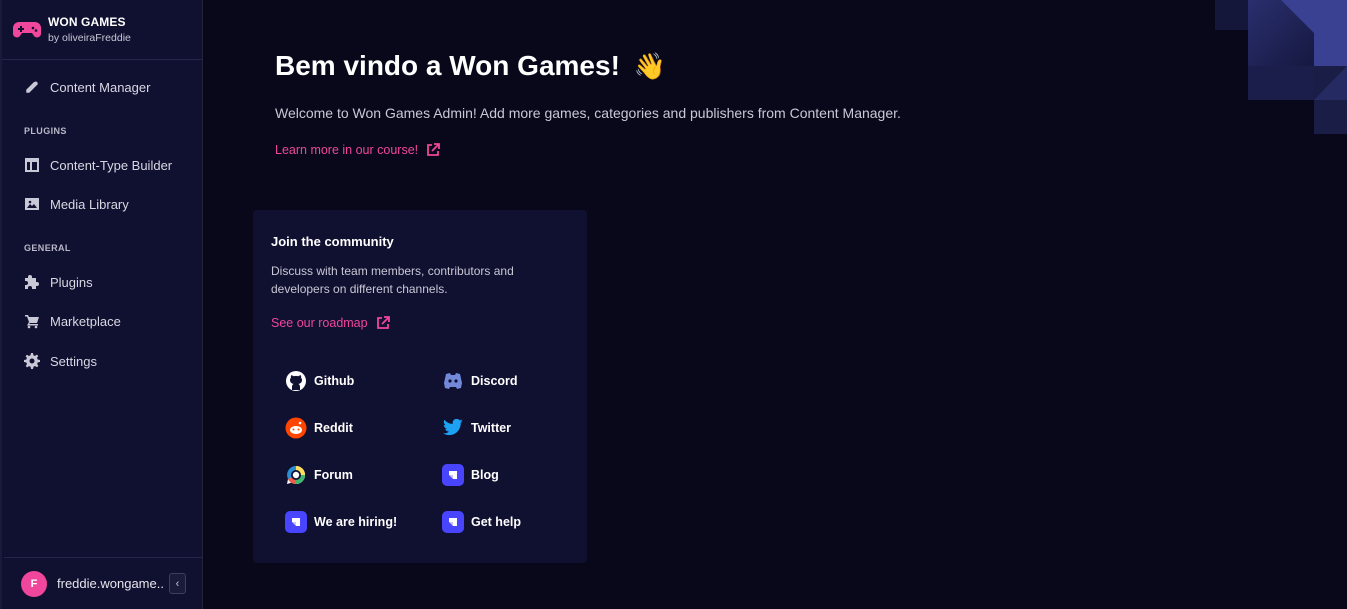 The image size is (1347, 609). What do you see at coordinates (347, 150) in the screenshot?
I see `learn-more-link-label: Learn more in our course!` at bounding box center [347, 150].